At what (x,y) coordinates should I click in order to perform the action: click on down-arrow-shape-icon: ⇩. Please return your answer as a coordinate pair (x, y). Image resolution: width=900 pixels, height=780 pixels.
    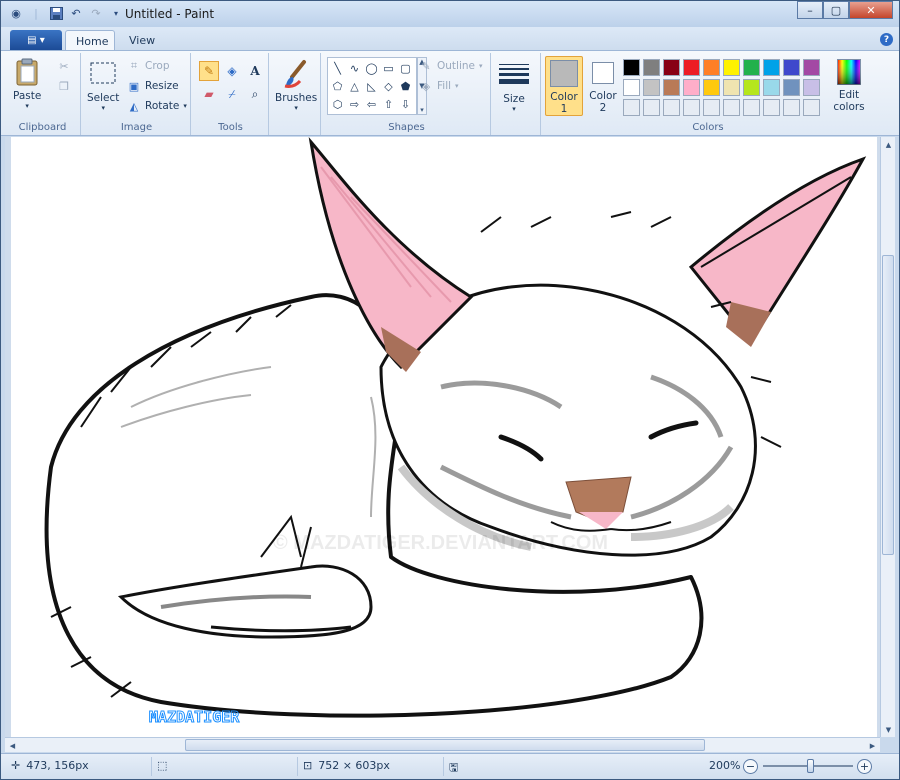
    Looking at the image, I should click on (405, 104).